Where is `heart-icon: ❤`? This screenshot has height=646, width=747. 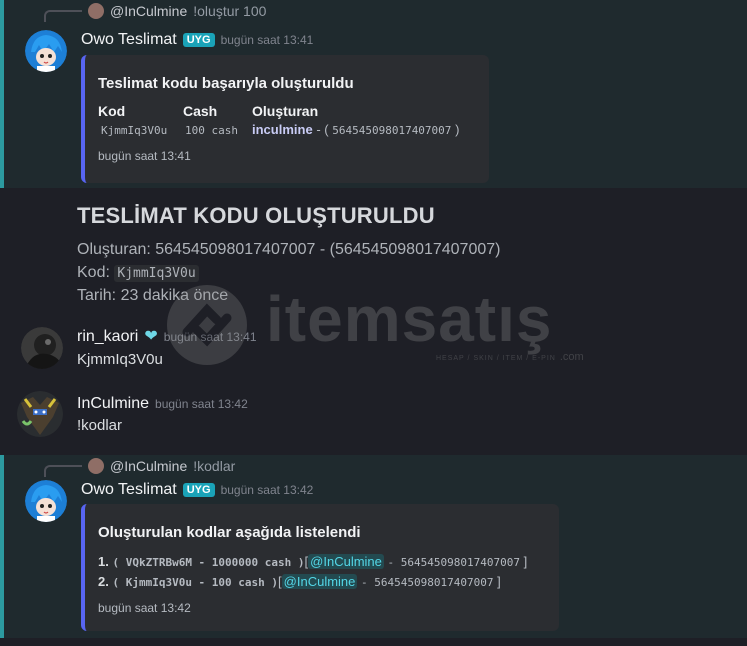 heart-icon: ❤ is located at coordinates (151, 336).